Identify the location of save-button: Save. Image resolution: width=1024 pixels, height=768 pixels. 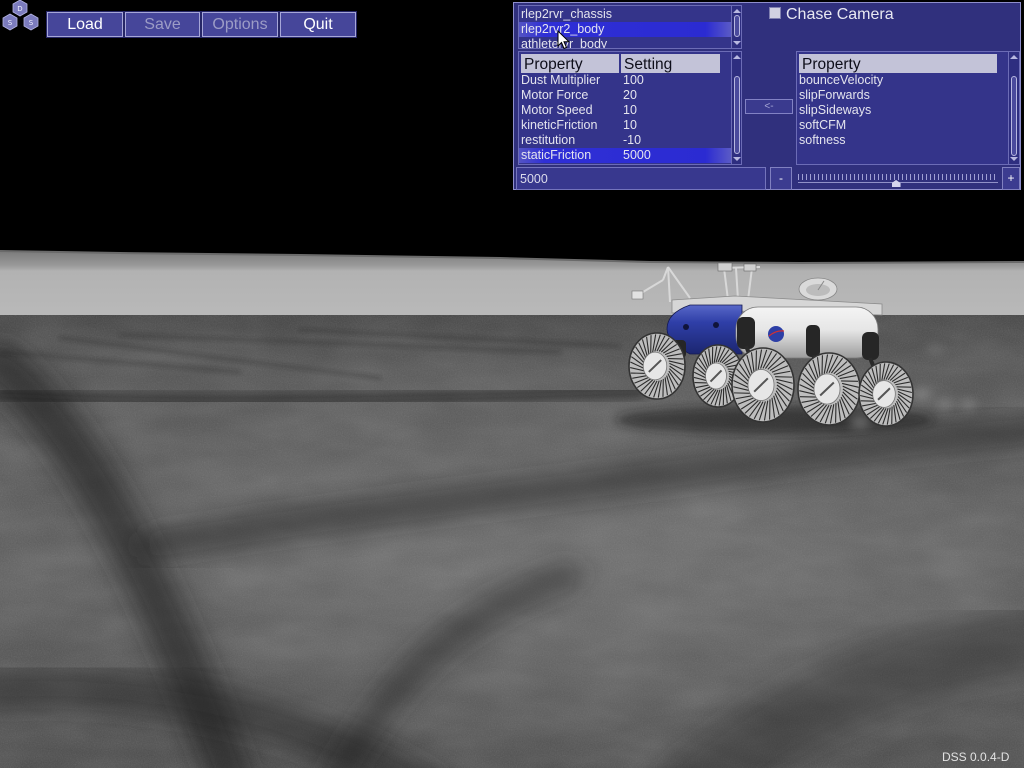
(162, 24).